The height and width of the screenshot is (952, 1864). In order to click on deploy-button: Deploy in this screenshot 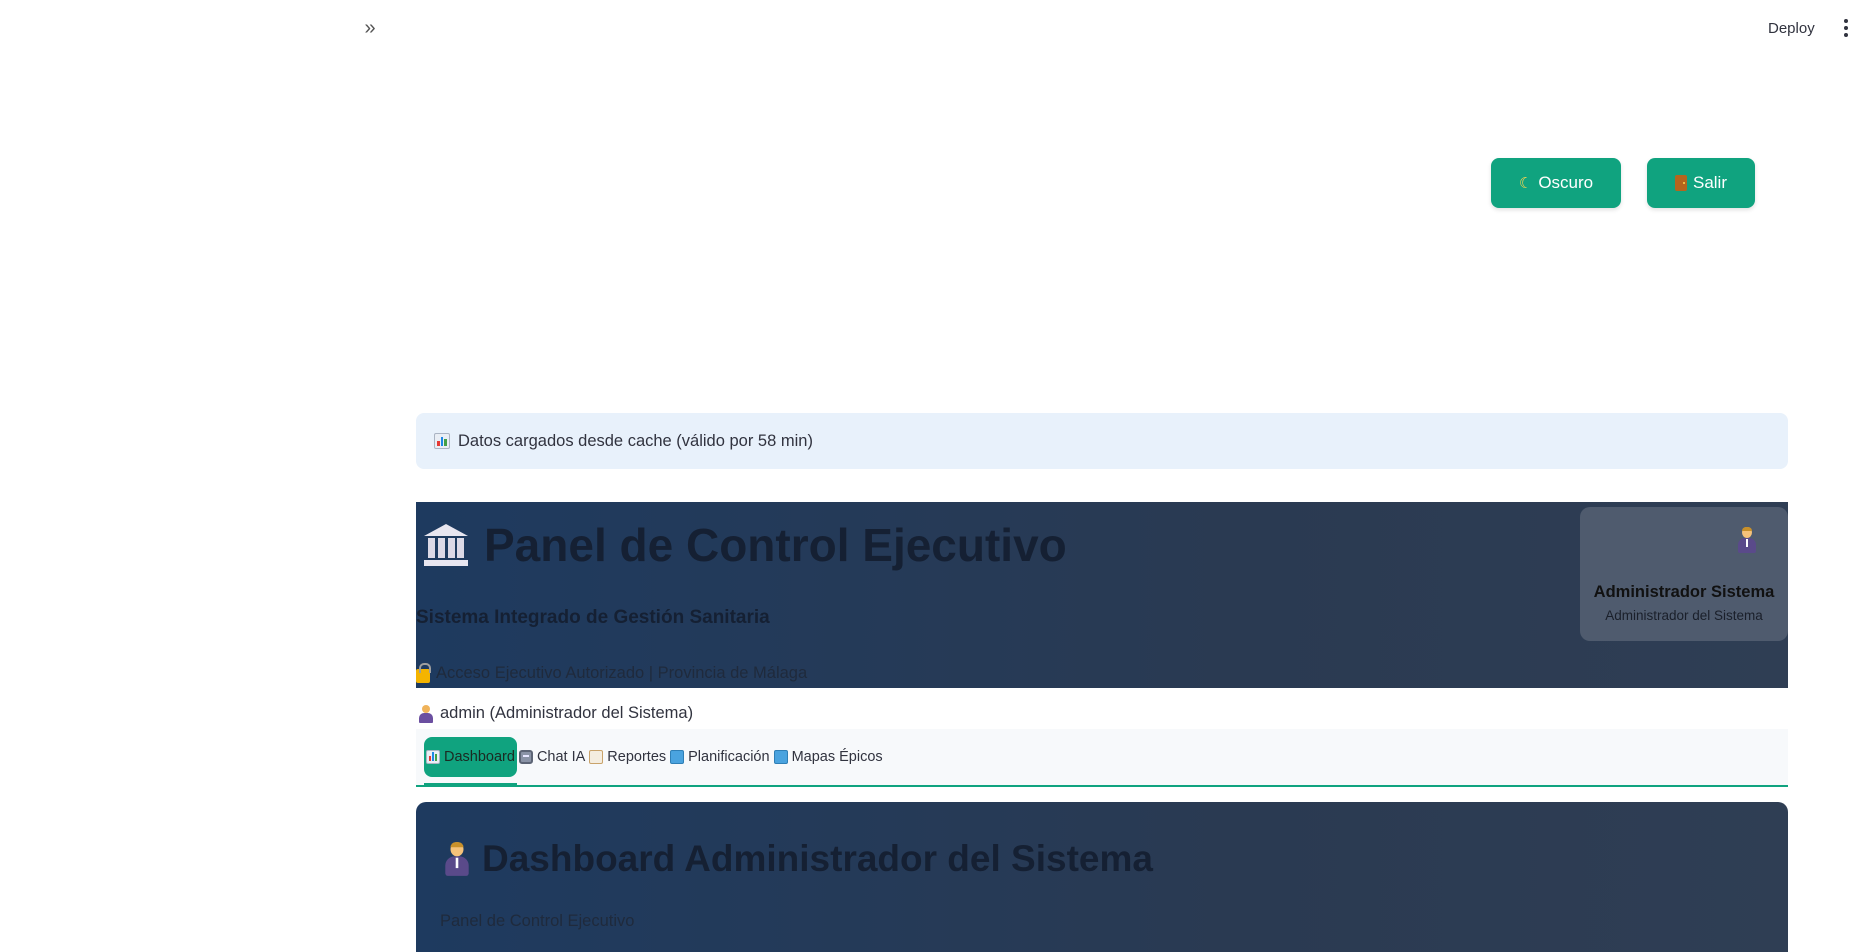, I will do `click(1791, 28)`.